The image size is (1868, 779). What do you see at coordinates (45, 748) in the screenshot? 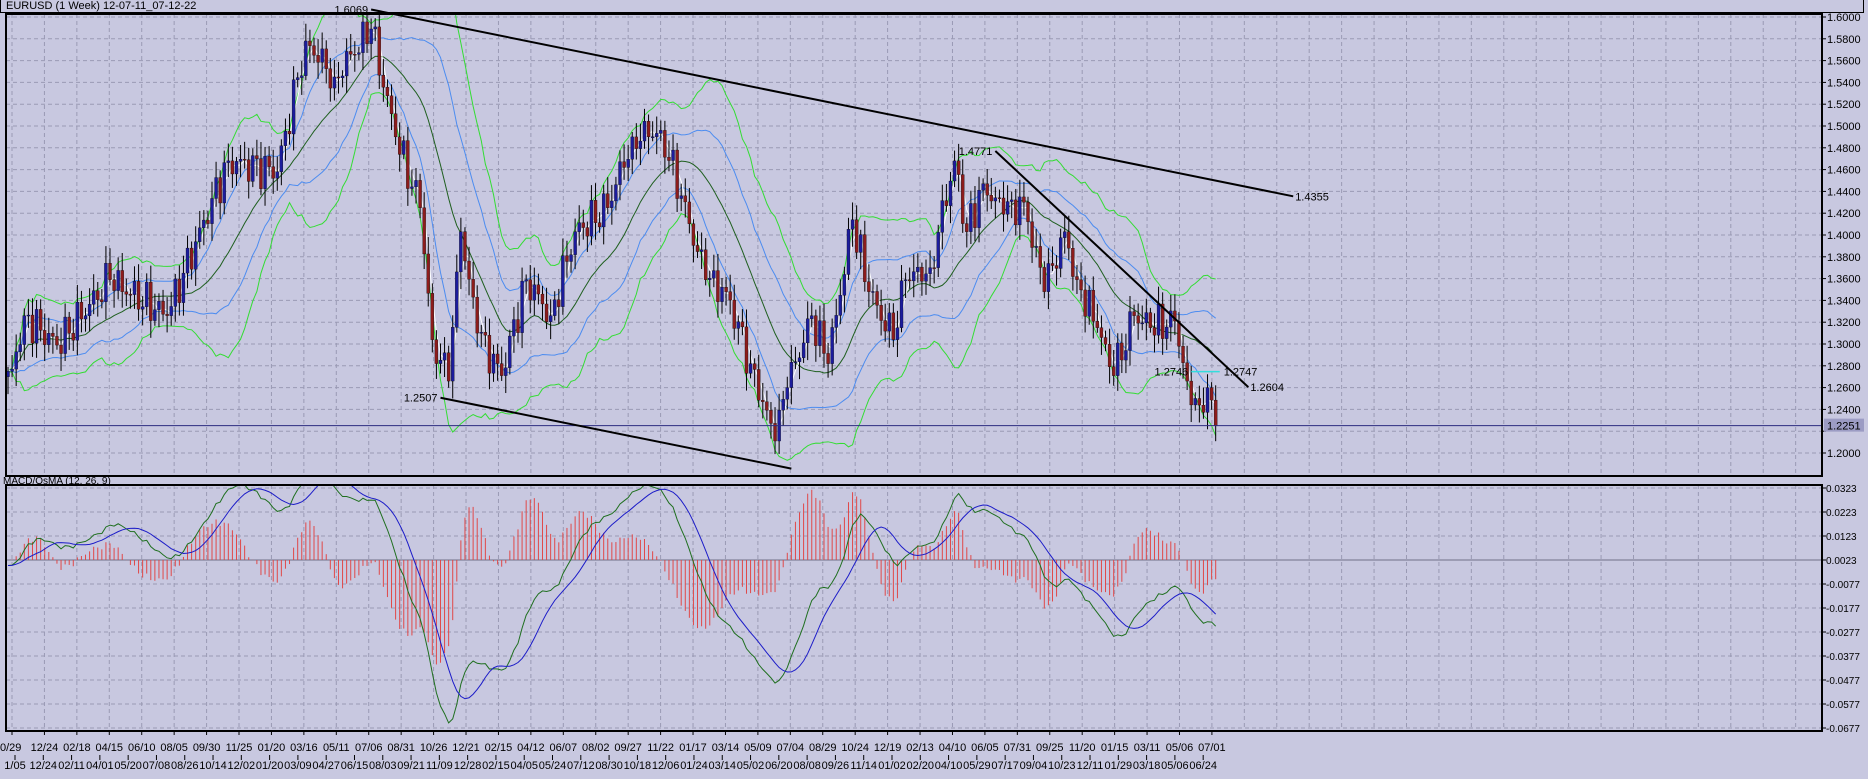
I see `time-axis-label: 12/24` at bounding box center [45, 748].